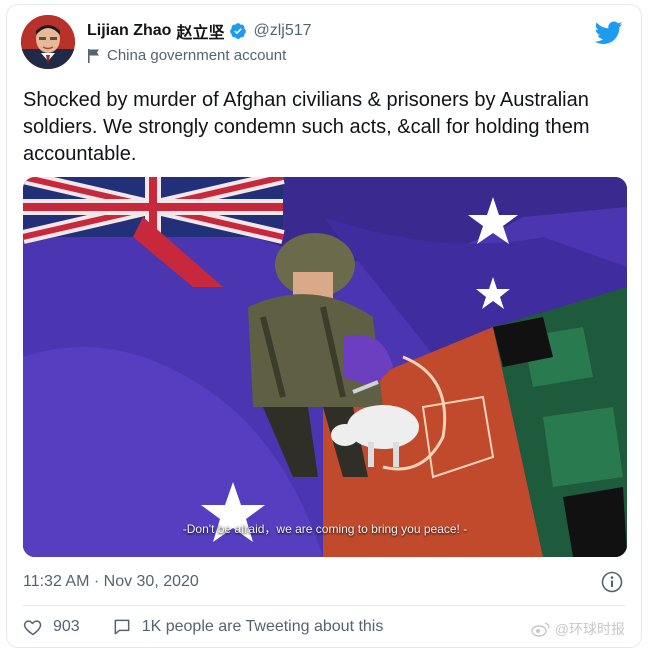 This screenshot has width=650, height=653. What do you see at coordinates (32, 628) in the screenshot?
I see `heart-icon` at bounding box center [32, 628].